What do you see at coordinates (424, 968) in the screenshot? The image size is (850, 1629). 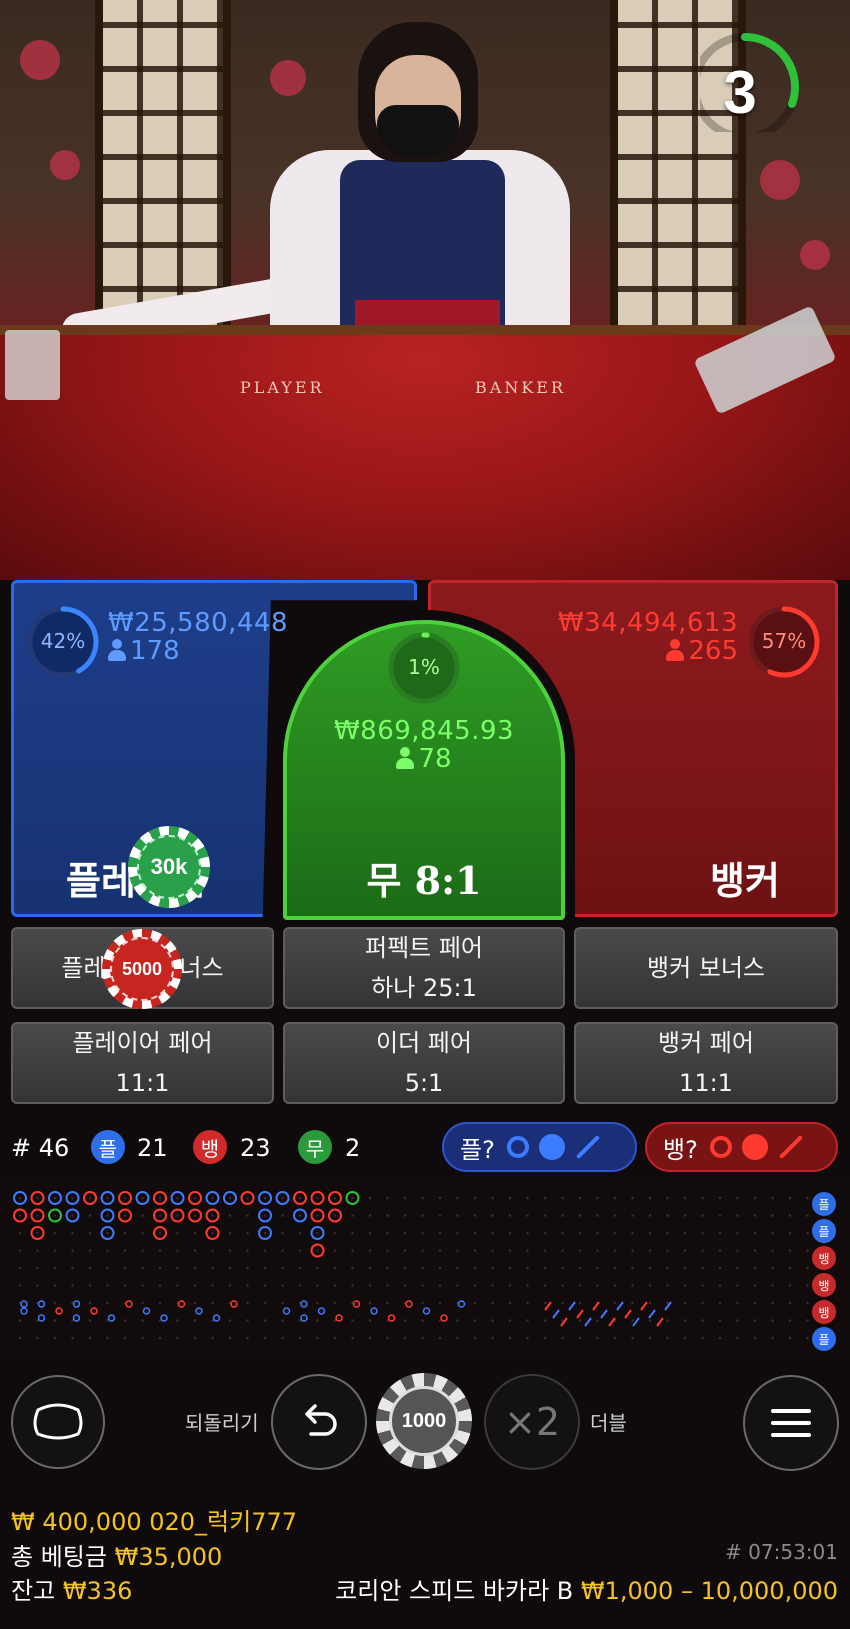 I see `perfect-pair-bet: 퍼펙트 페어 하나 25:1` at bounding box center [424, 968].